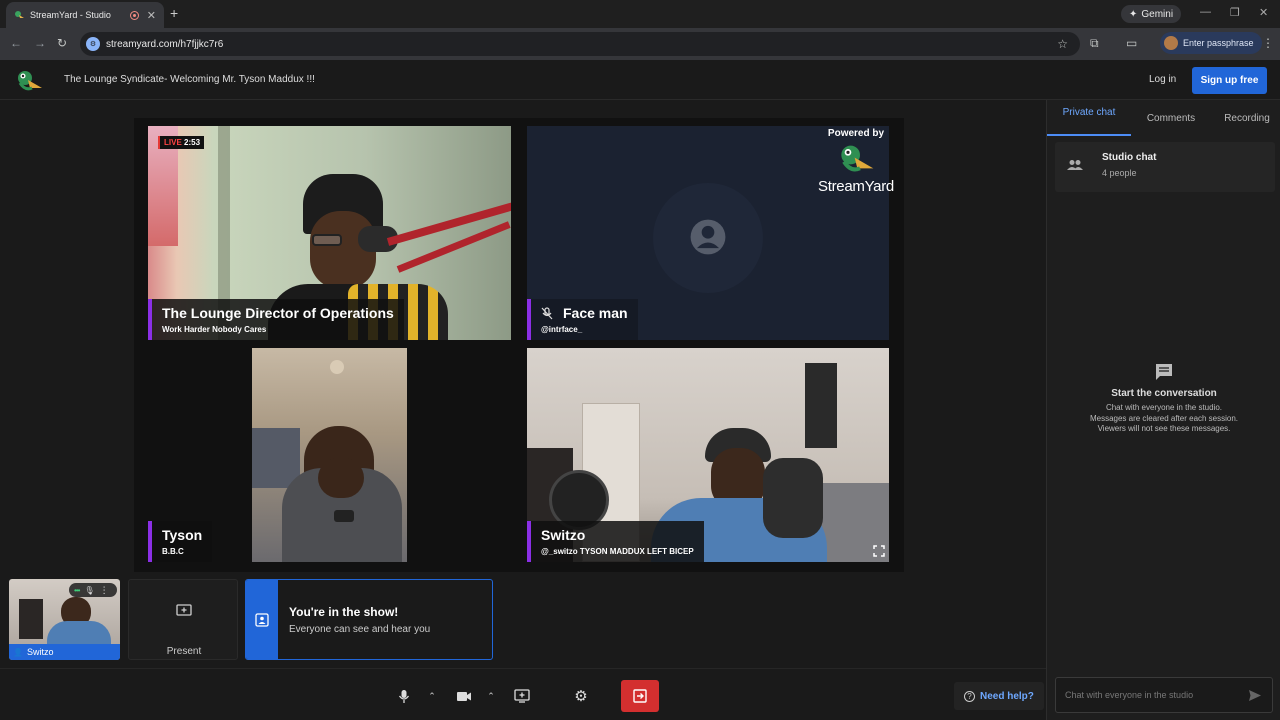  I want to click on gemini-button: ✦ Gemini, so click(1151, 14).